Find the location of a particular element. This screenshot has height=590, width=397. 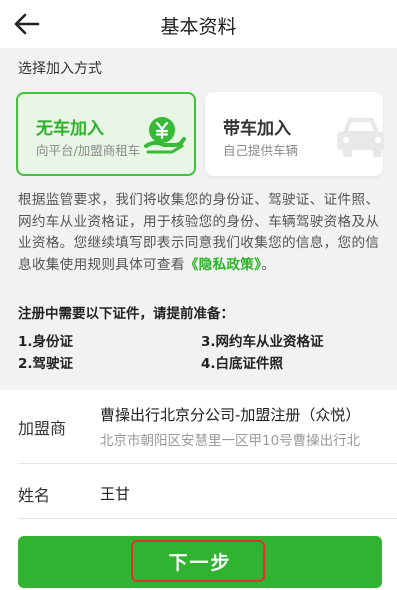

join-option-title: 带车加入 is located at coordinates (257, 129).